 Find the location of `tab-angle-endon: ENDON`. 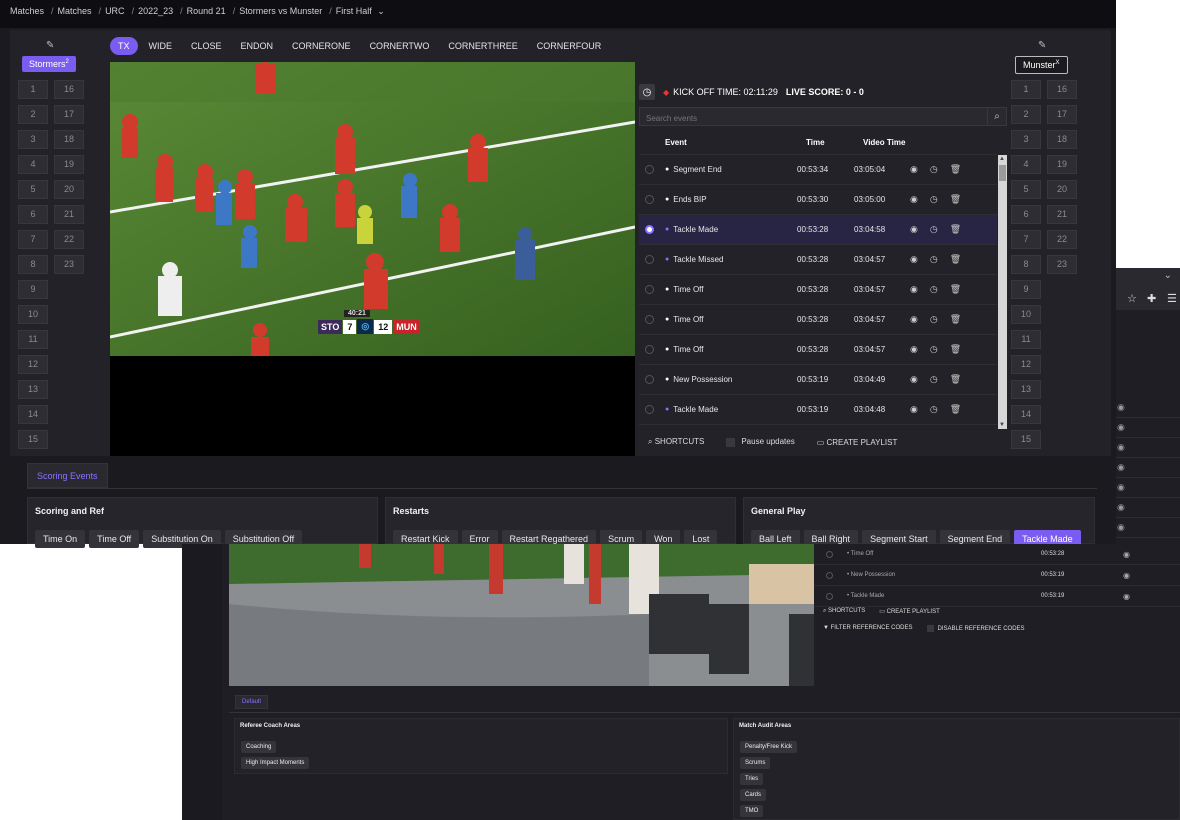

tab-angle-endon: ENDON is located at coordinates (257, 46).